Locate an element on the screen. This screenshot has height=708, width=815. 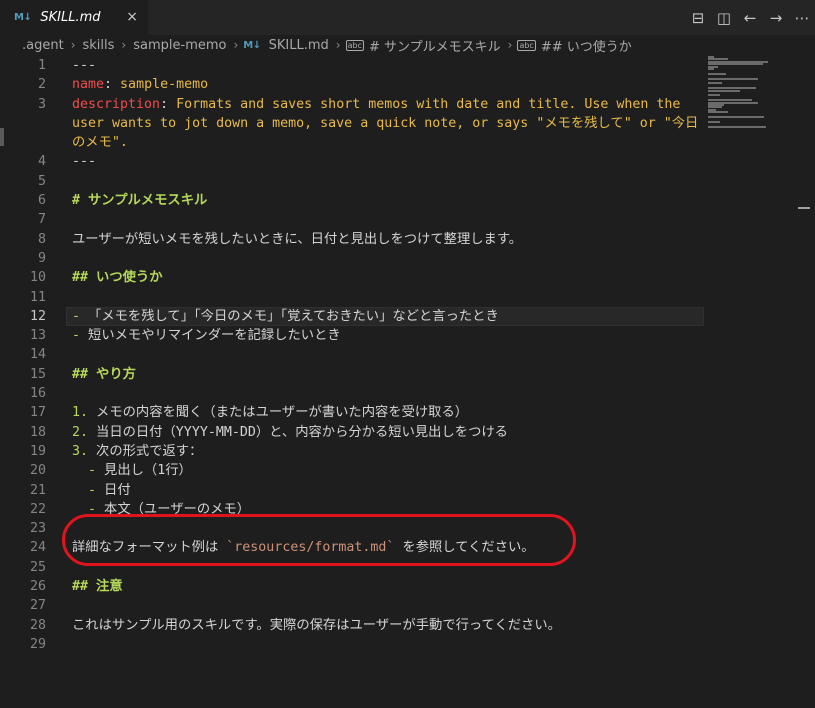
code-line: 16 is located at coordinates (355, 393).